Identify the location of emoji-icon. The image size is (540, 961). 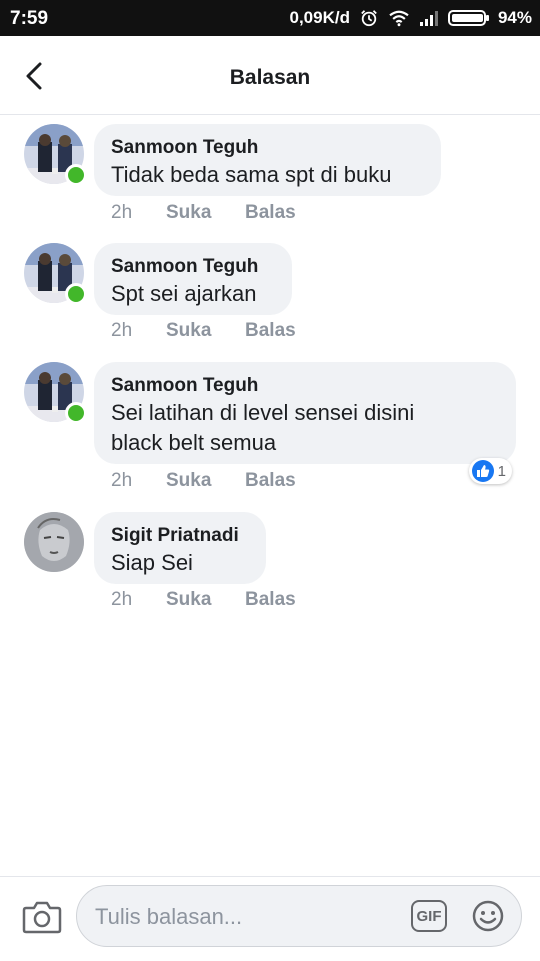
(488, 916).